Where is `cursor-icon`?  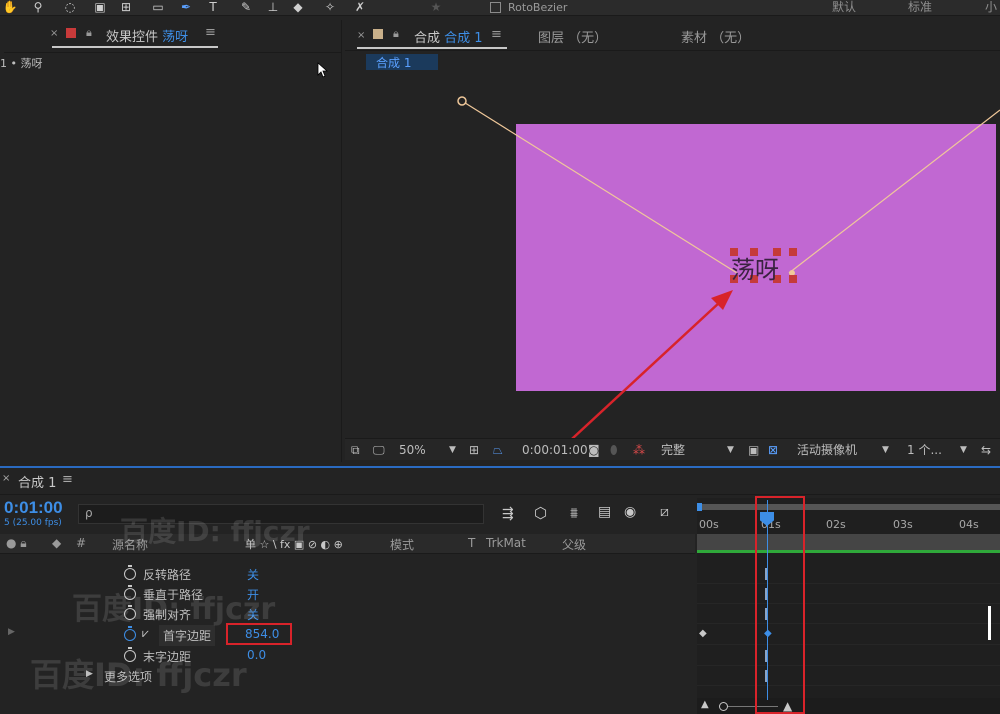
cursor-icon is located at coordinates (323, 70).